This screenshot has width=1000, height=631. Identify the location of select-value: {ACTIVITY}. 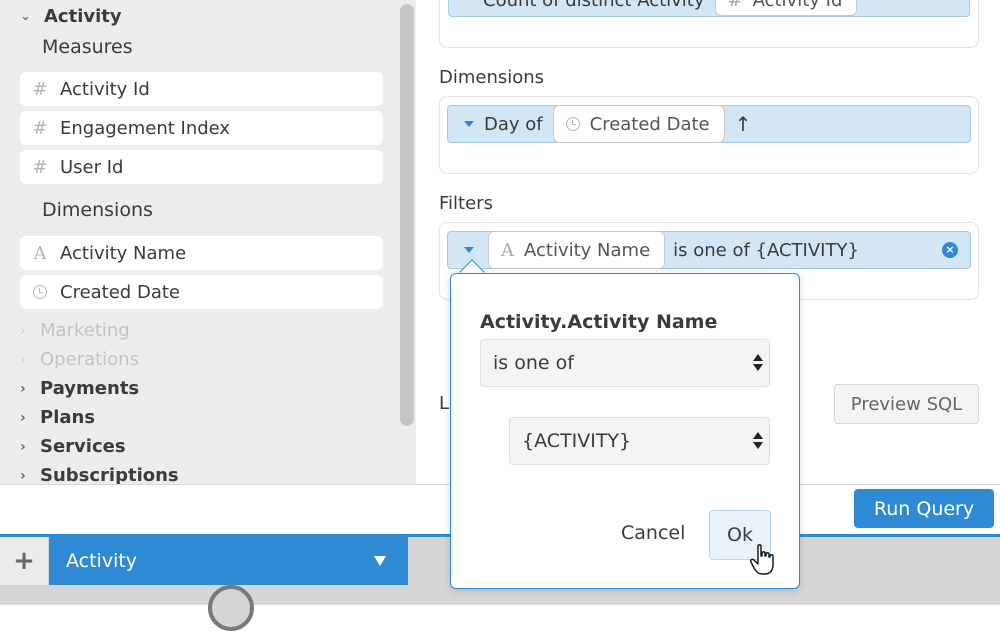
(577, 441).